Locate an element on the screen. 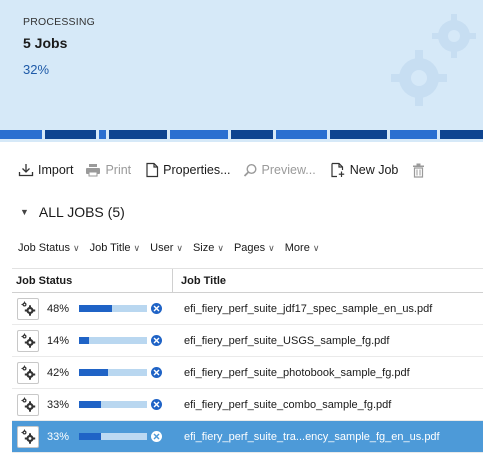 Image resolution: width=483 pixels, height=464 pixels. filter-user: User ∨ is located at coordinates (166, 248).